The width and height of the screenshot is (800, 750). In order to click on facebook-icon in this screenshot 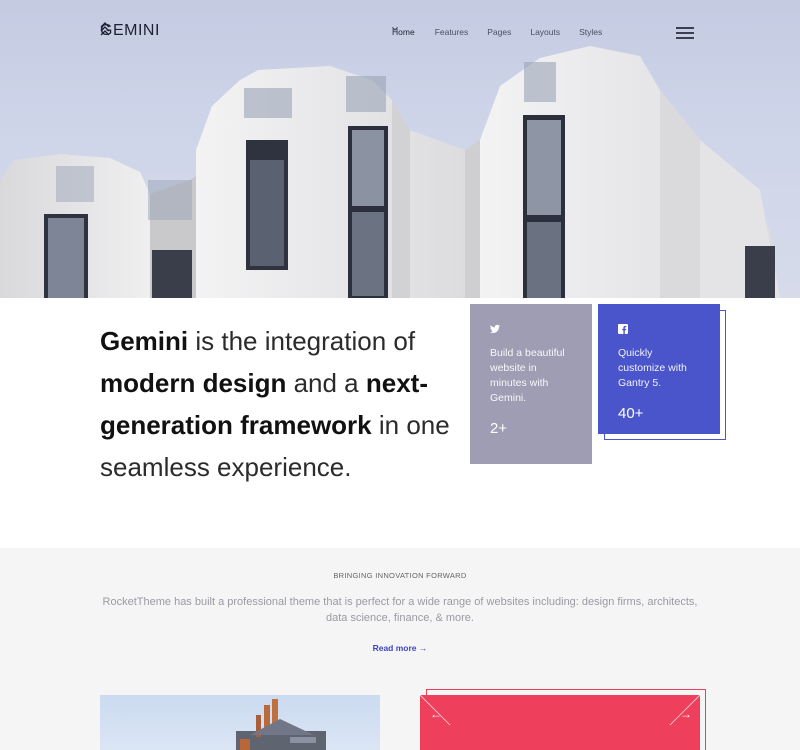, I will do `click(623, 329)`.